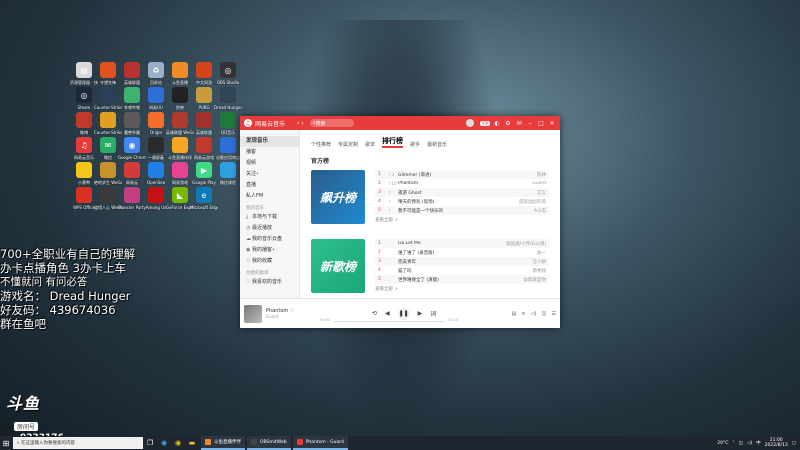 This screenshot has height=450, width=800. What do you see at coordinates (192, 443) in the screenshot?
I see `file-explorer-icon: ▬` at bounding box center [192, 443].